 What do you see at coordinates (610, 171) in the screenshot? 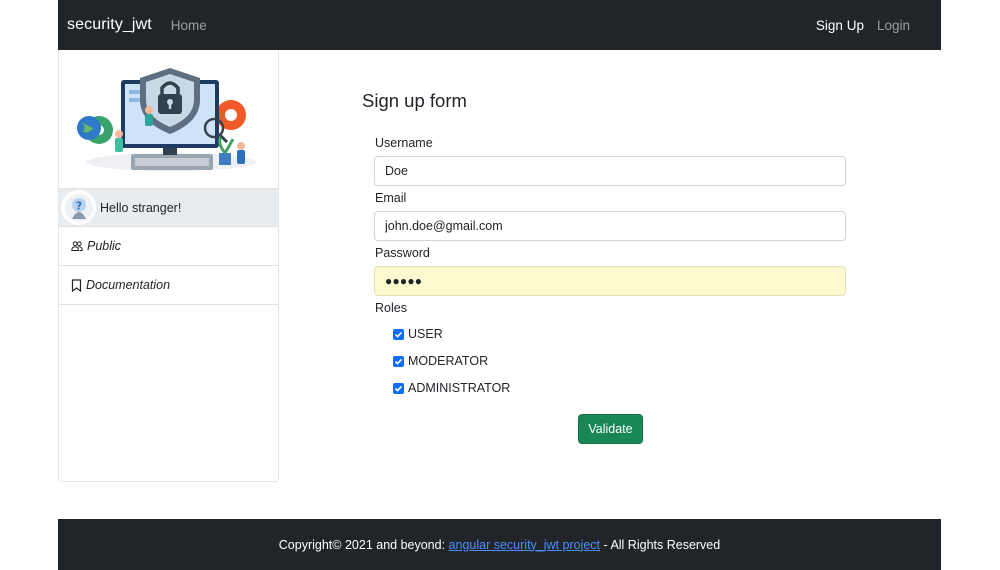
I see `username-input` at bounding box center [610, 171].